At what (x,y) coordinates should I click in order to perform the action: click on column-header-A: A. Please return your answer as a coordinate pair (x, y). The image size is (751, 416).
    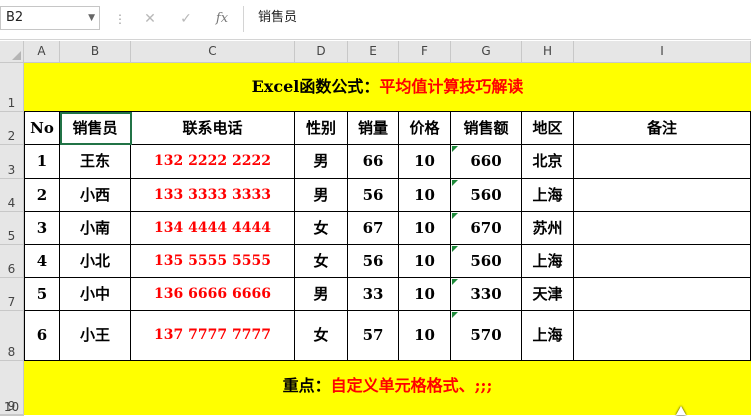
    Looking at the image, I should click on (42, 52).